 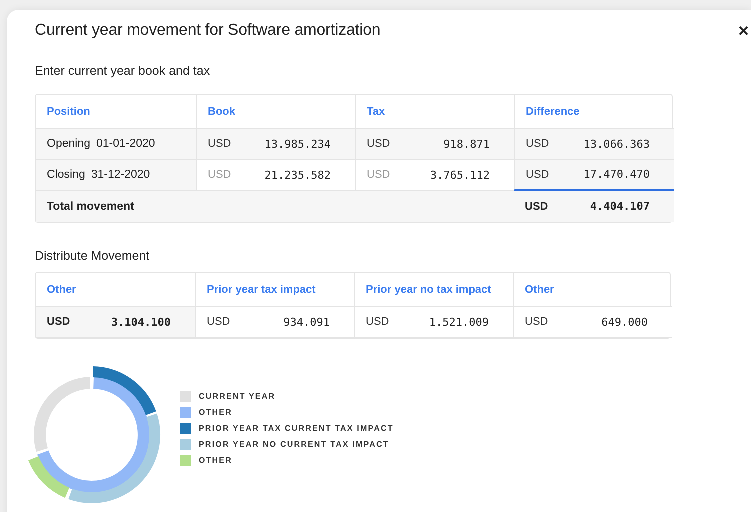 I want to click on amount-value: 21.235.582, so click(x=297, y=175).